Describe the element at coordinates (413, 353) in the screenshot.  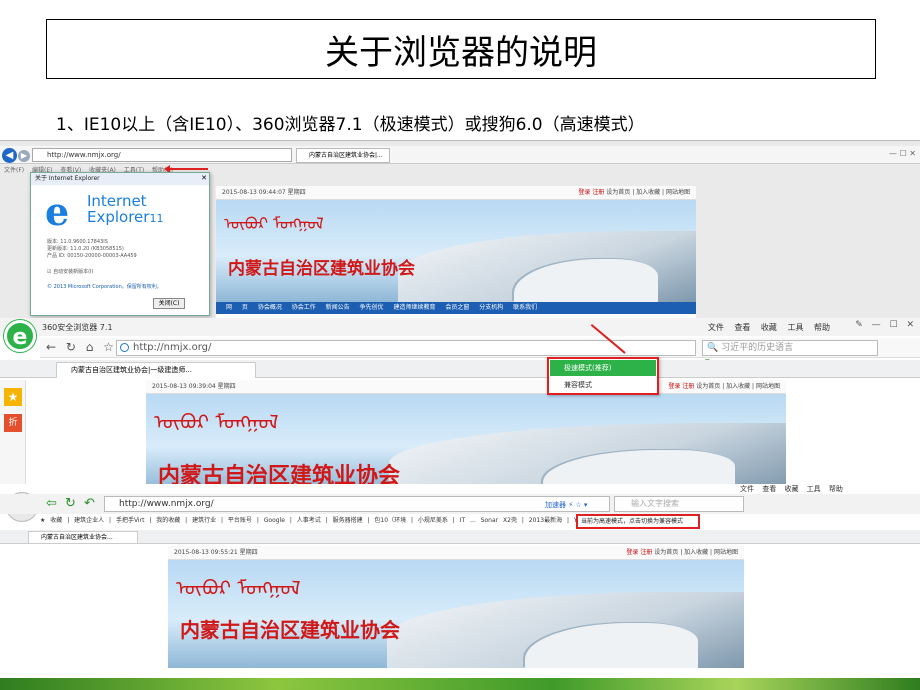
I see `360-address-bar: http://nmjx.org/ ⚡ ▾` at that location.